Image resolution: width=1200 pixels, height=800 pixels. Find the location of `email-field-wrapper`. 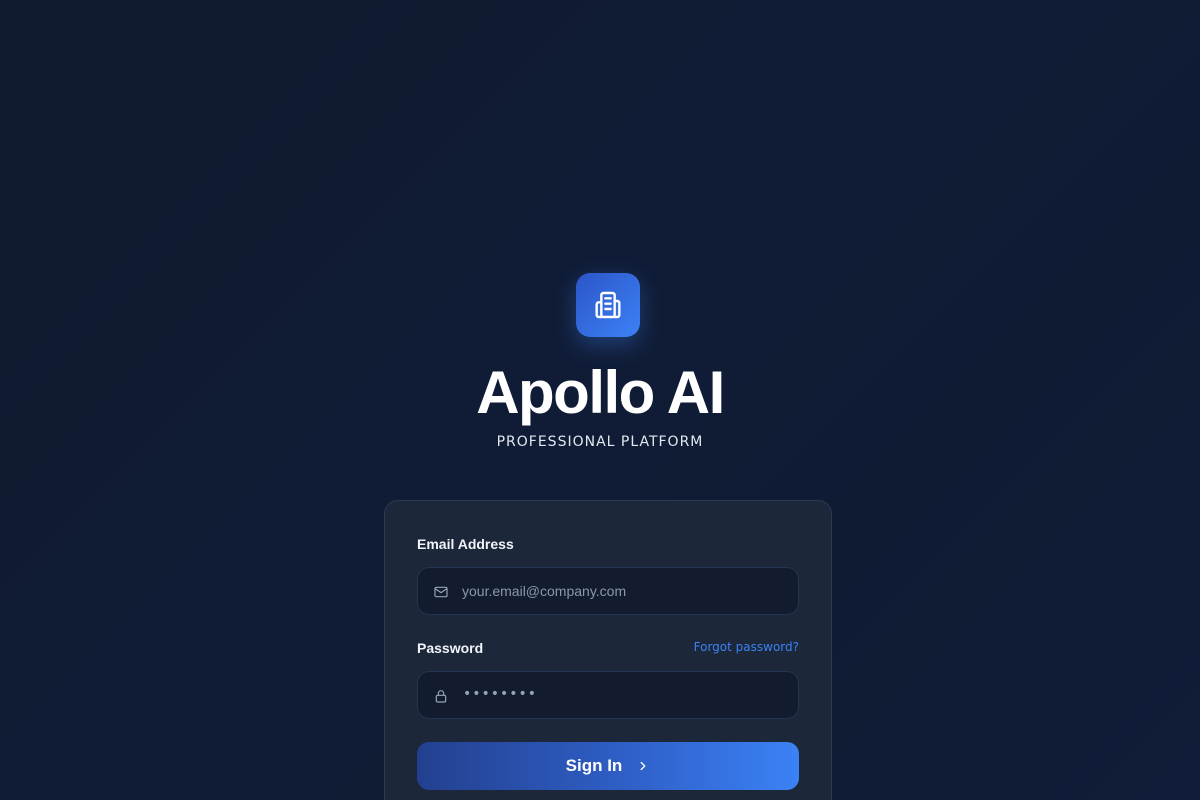

email-field-wrapper is located at coordinates (608, 591).